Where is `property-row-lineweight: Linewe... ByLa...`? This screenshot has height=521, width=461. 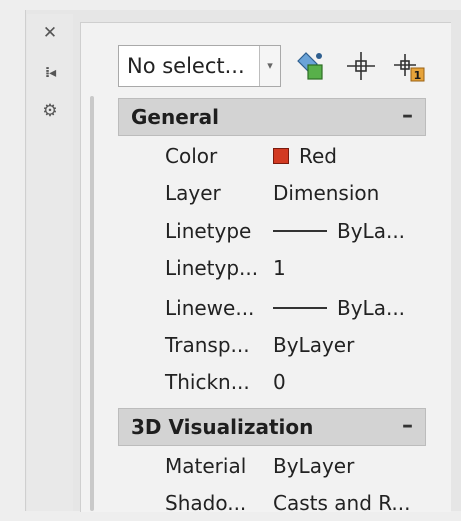
property-row-lineweight: Linewe... ByLa... is located at coordinates (300, 308).